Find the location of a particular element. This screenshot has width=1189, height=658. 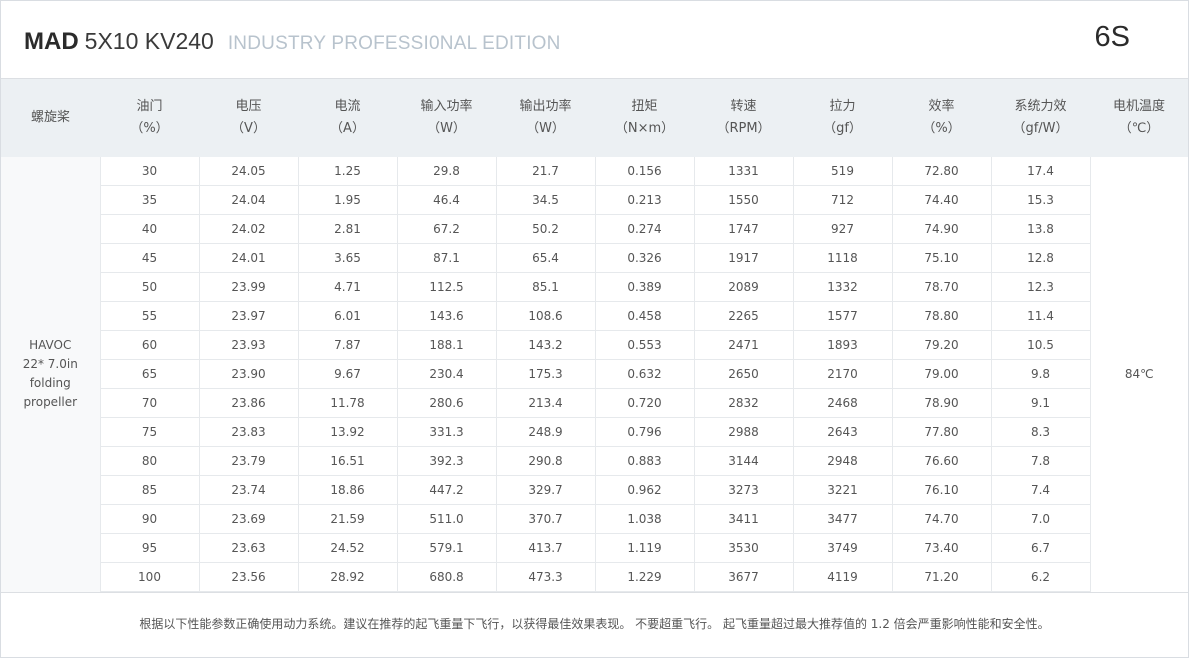

table-cell: 927 is located at coordinates (843, 229).